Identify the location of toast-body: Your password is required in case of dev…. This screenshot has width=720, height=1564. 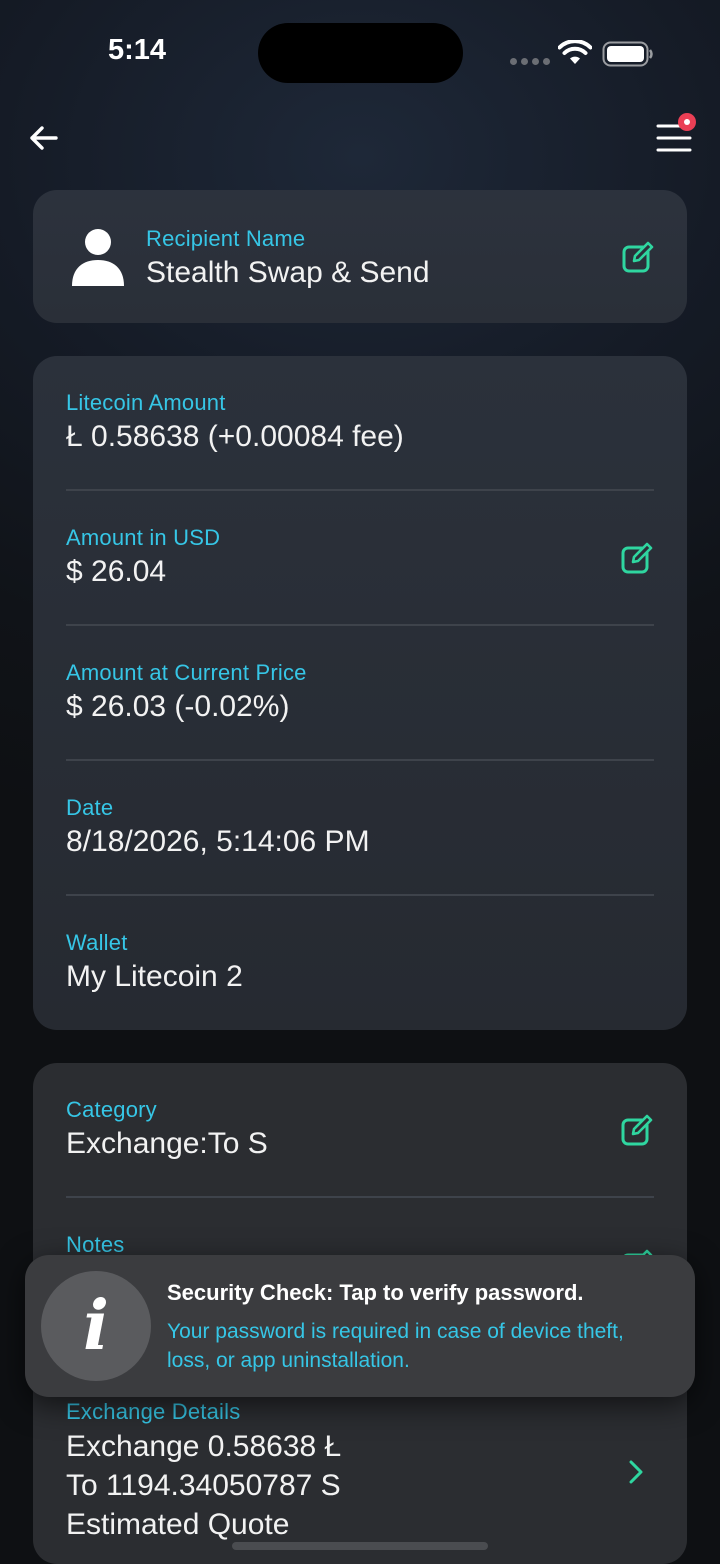
(395, 1346).